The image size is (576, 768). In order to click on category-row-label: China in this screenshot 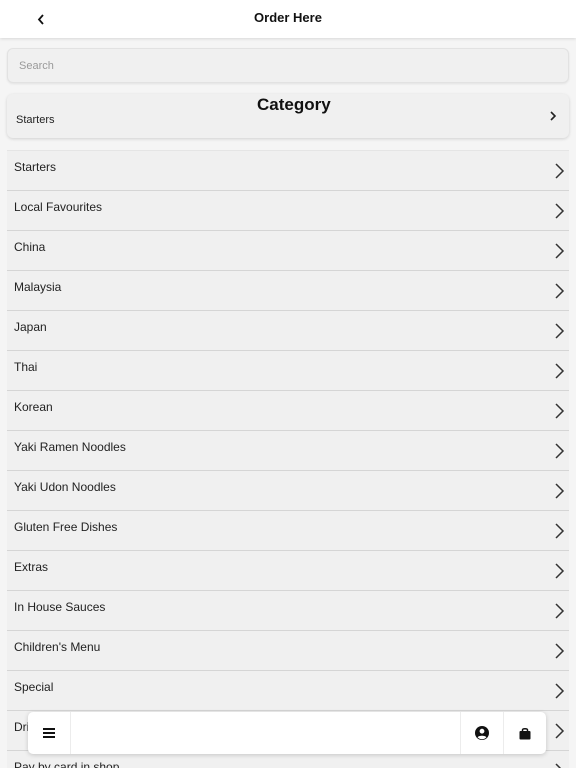, I will do `click(30, 247)`.